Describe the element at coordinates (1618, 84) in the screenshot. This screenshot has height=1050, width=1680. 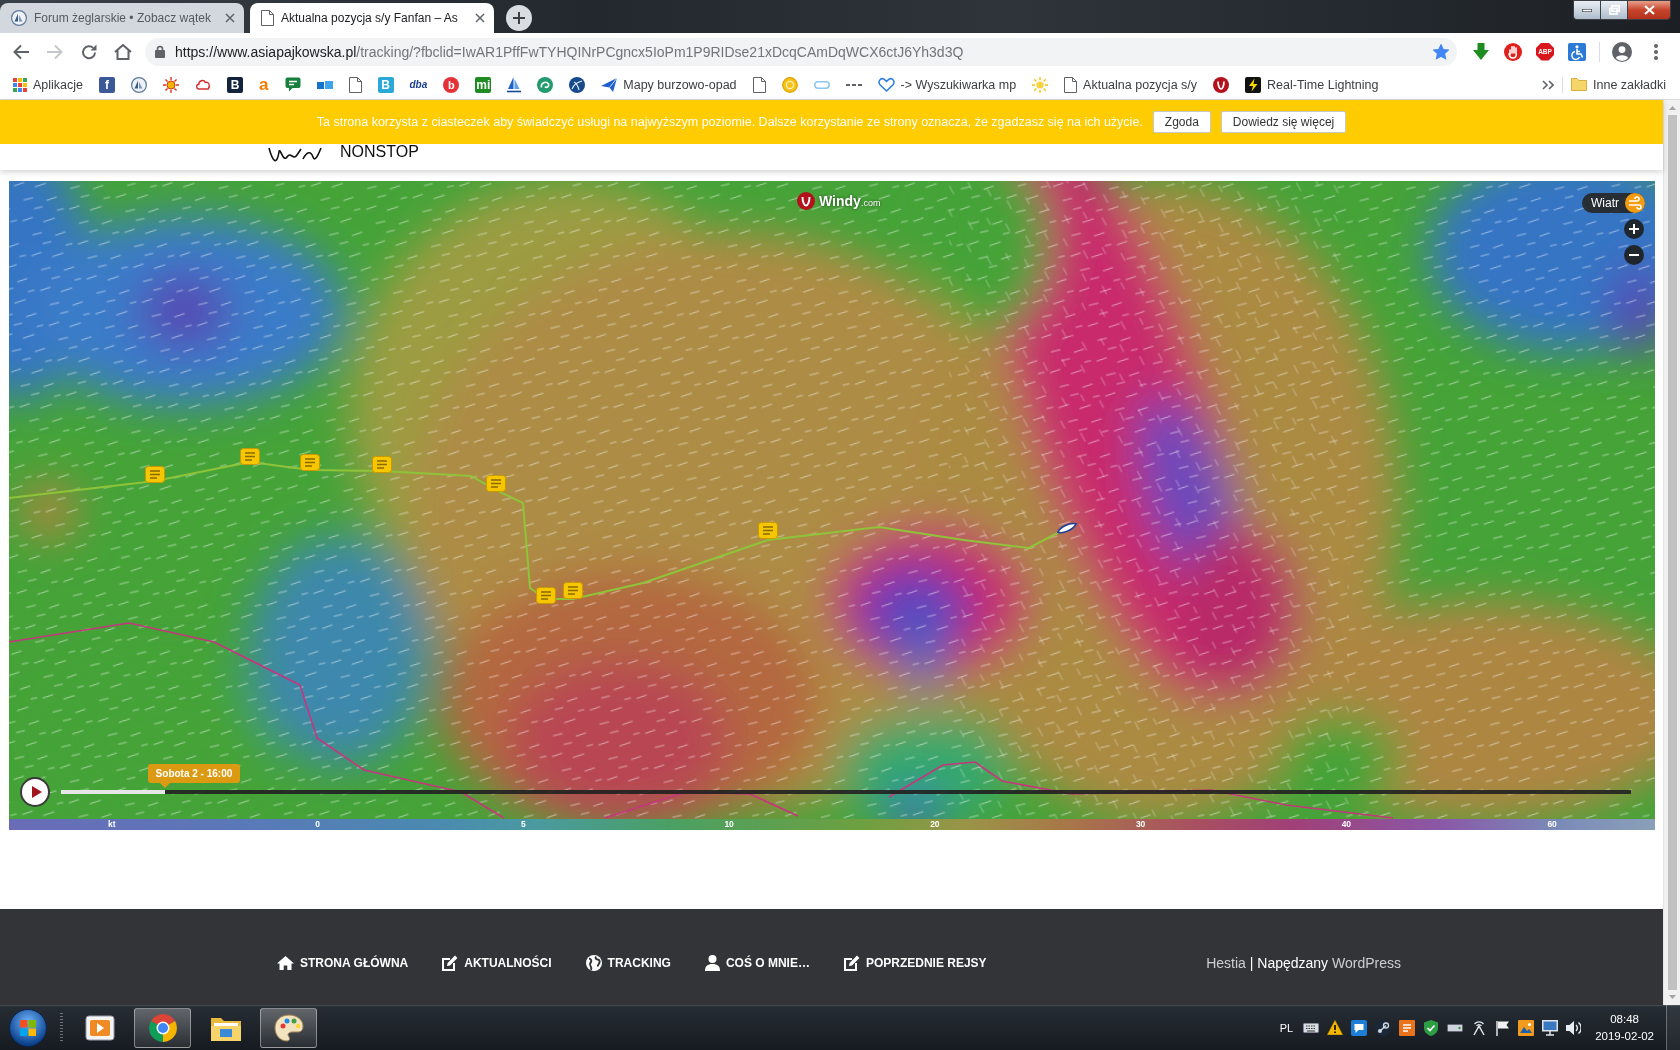
I see `bookmark-folder: Inne zakładki` at that location.